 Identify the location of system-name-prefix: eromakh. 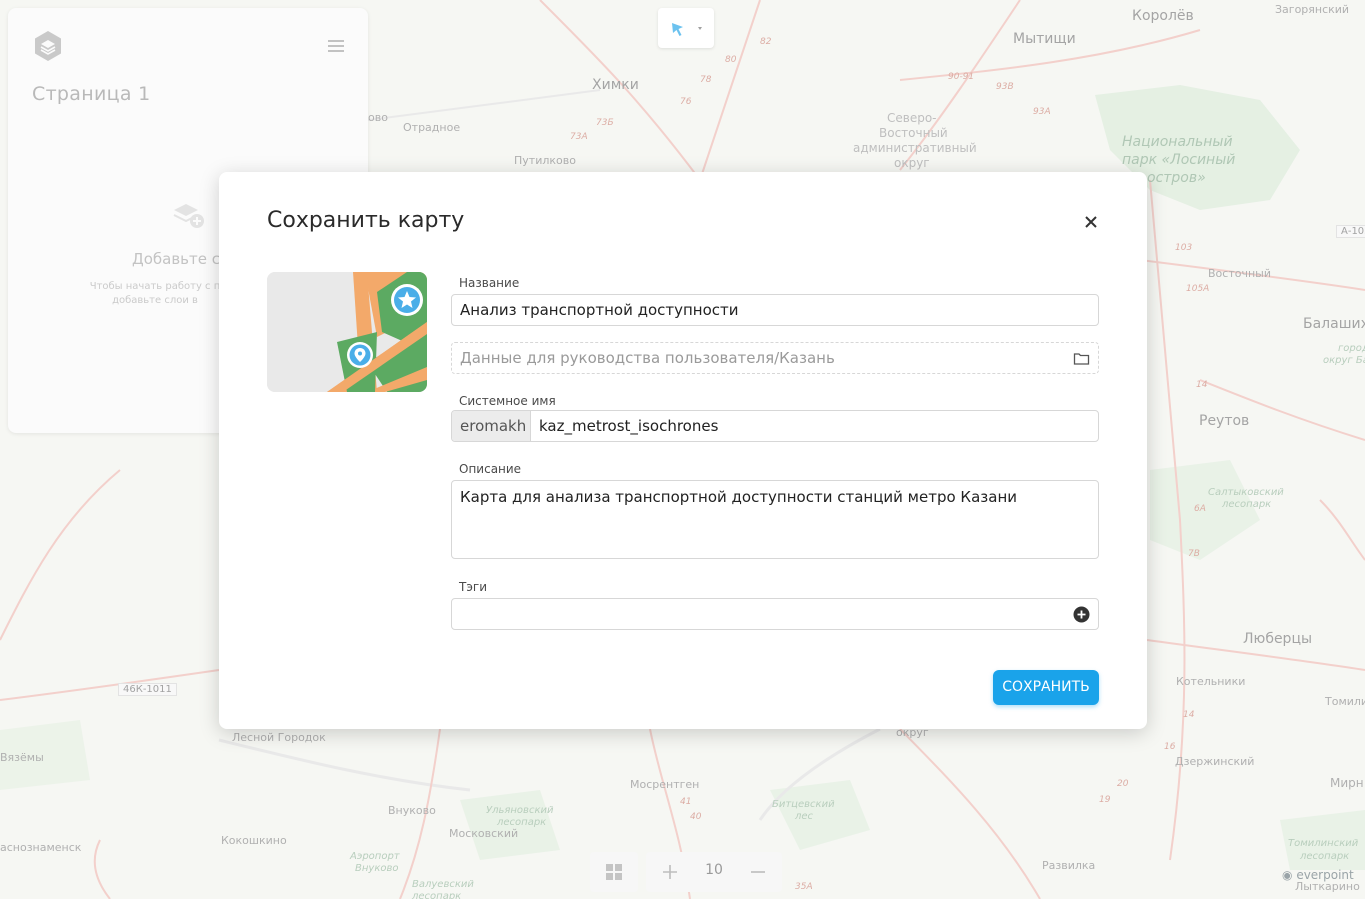
(491, 426).